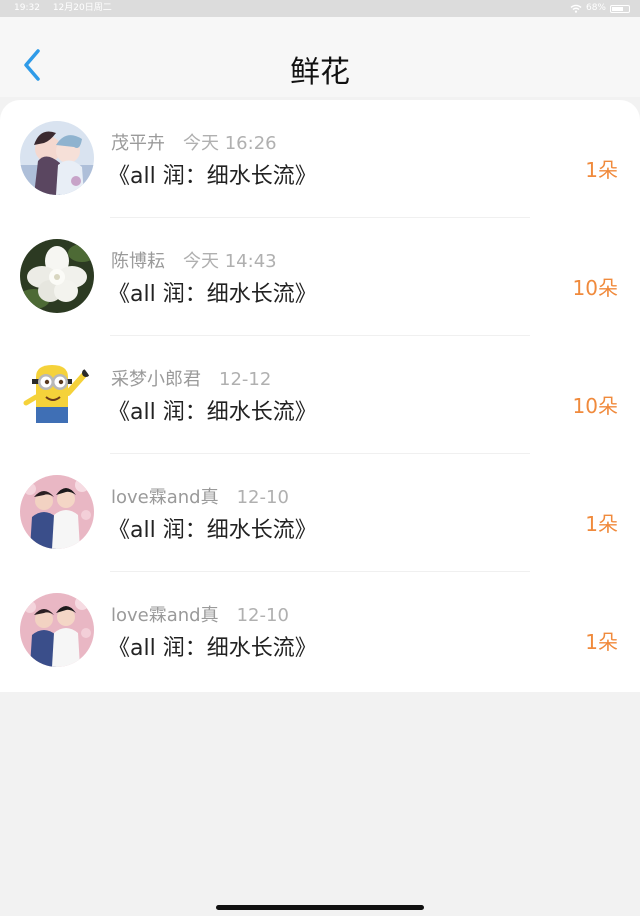  I want to click on nav-bar: 鲜花, so click(320, 57).